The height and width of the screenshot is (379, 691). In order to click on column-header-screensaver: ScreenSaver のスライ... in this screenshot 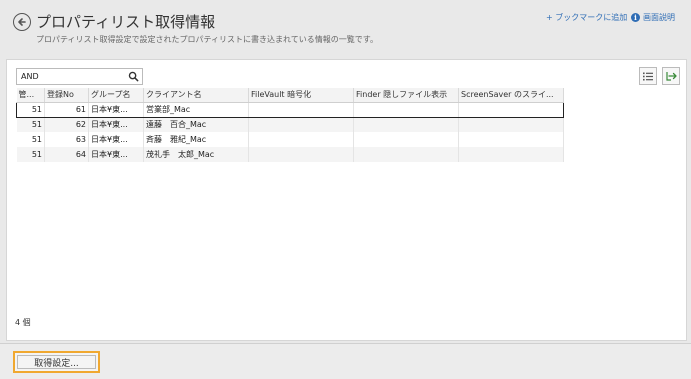, I will do `click(511, 95)`.